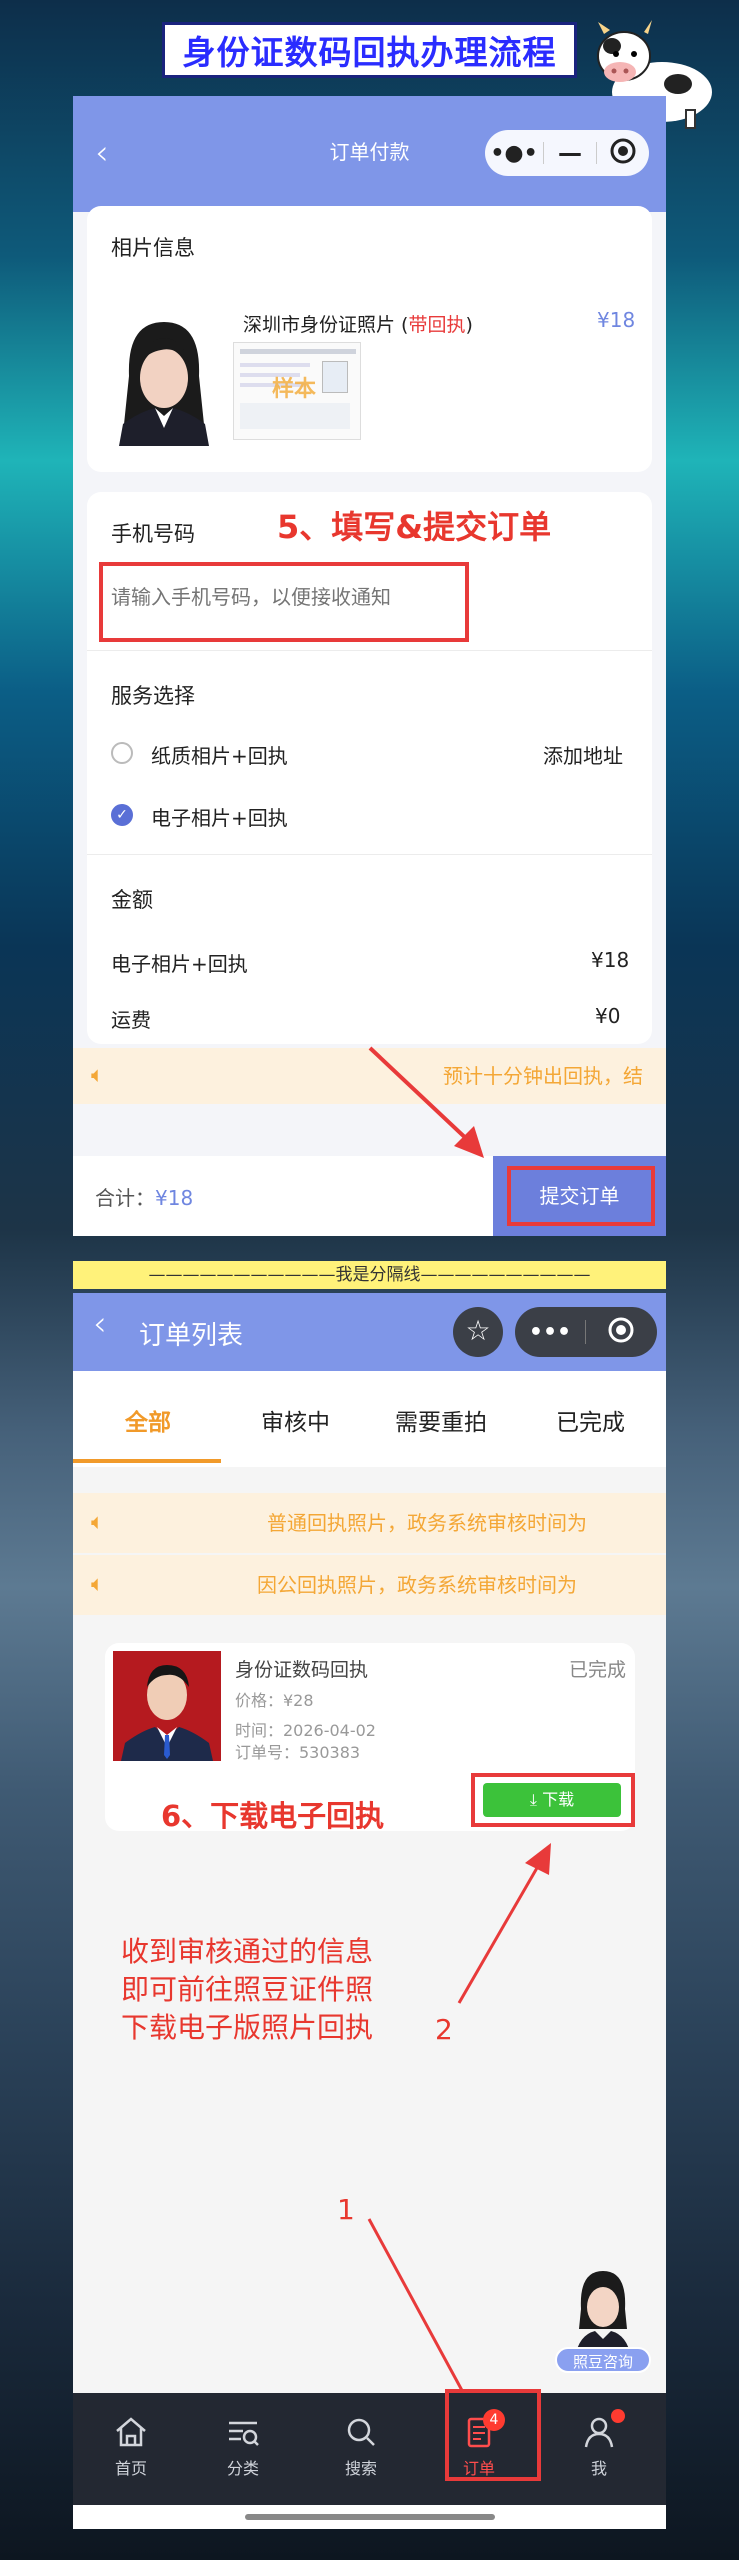 This screenshot has height=2560, width=739. What do you see at coordinates (570, 153) in the screenshot?
I see `minimize-icon: —` at bounding box center [570, 153].